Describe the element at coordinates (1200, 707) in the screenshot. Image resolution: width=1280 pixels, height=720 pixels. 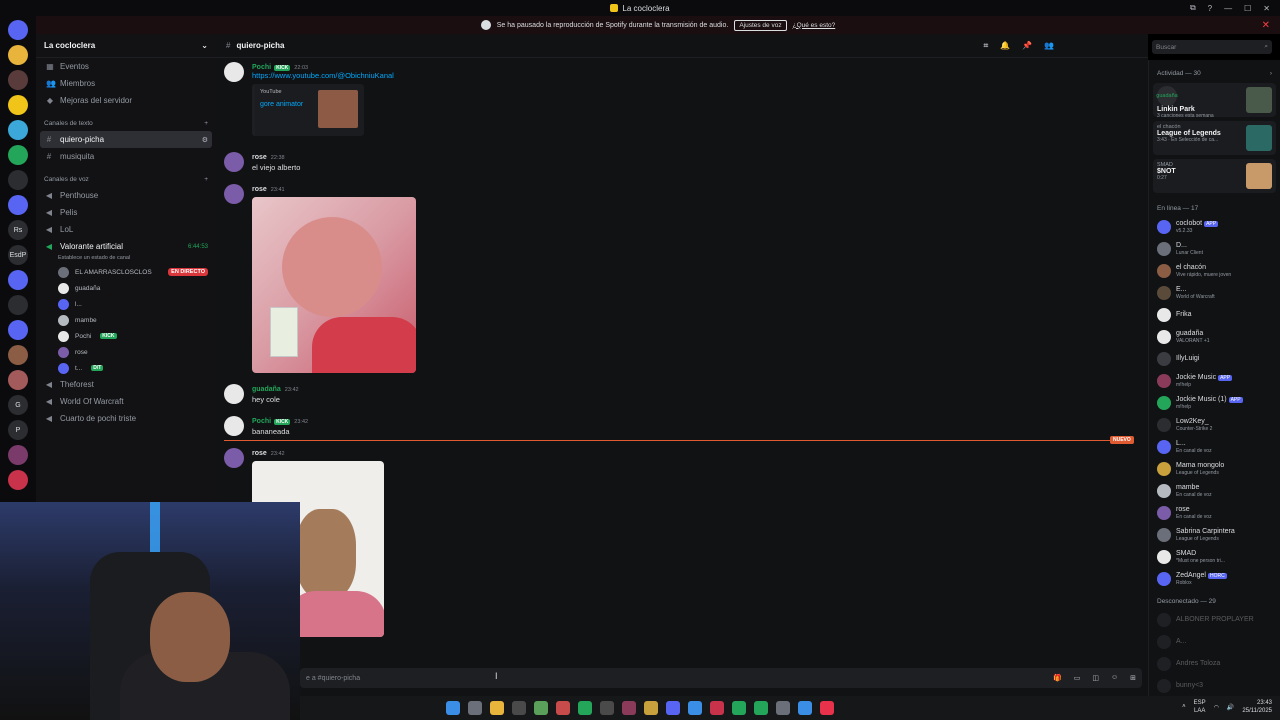
I see `language-indicator: ESP LAA` at that location.